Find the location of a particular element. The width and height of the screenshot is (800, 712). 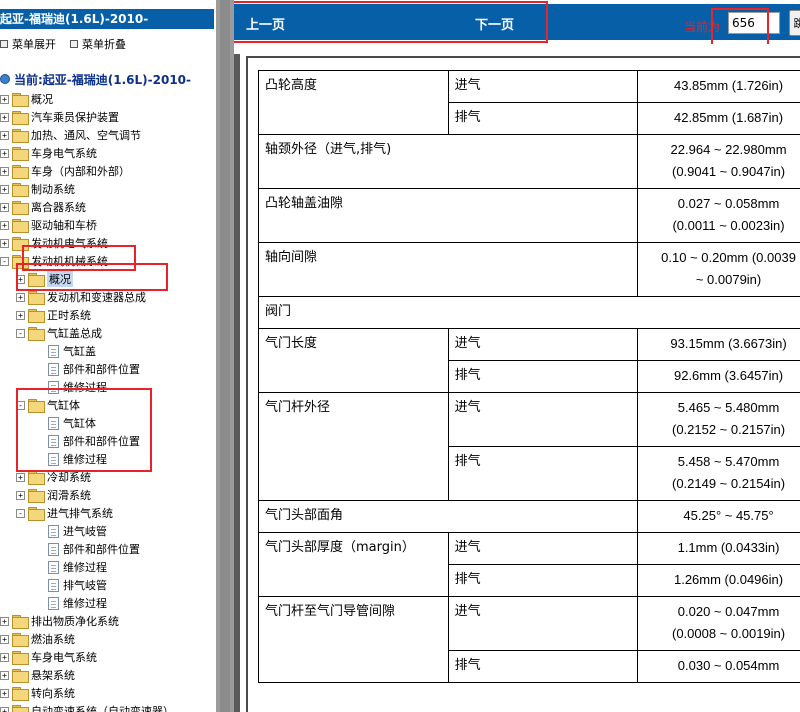

tree-node-label: 离合器系统 is located at coordinates (58, 207).